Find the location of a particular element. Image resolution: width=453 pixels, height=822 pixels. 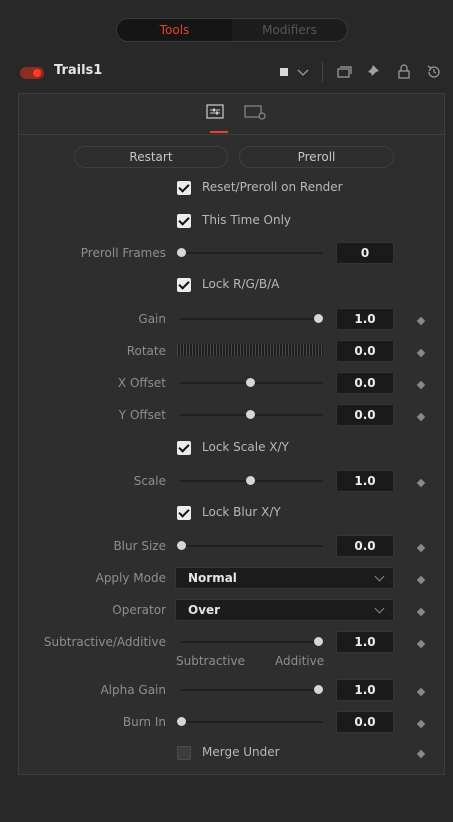

y-offset-label: Y Offset is located at coordinates (142, 415).